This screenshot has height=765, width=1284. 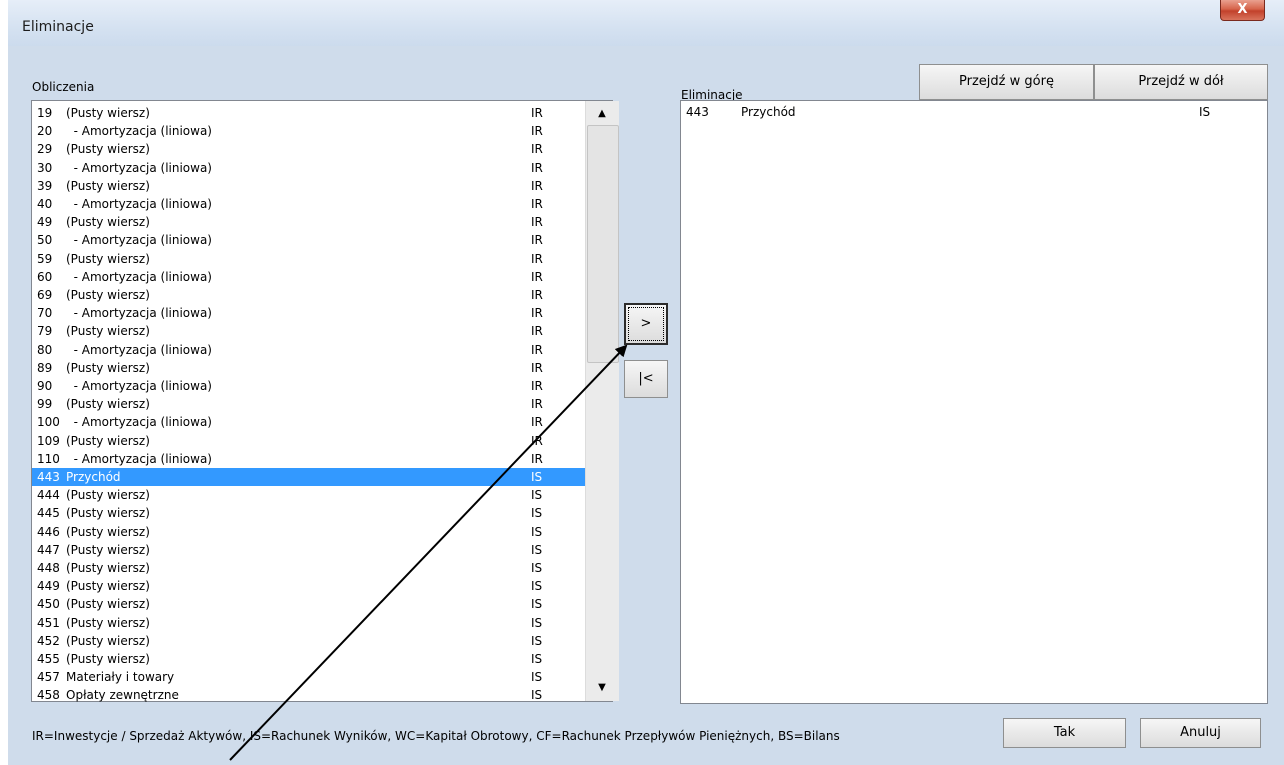 What do you see at coordinates (308, 659) in the screenshot?
I see `list-item: 455 (Pusty wiersz) IS` at bounding box center [308, 659].